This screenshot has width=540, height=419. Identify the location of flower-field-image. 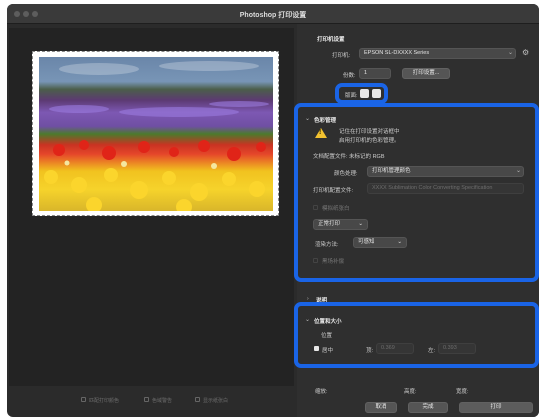
(156, 136).